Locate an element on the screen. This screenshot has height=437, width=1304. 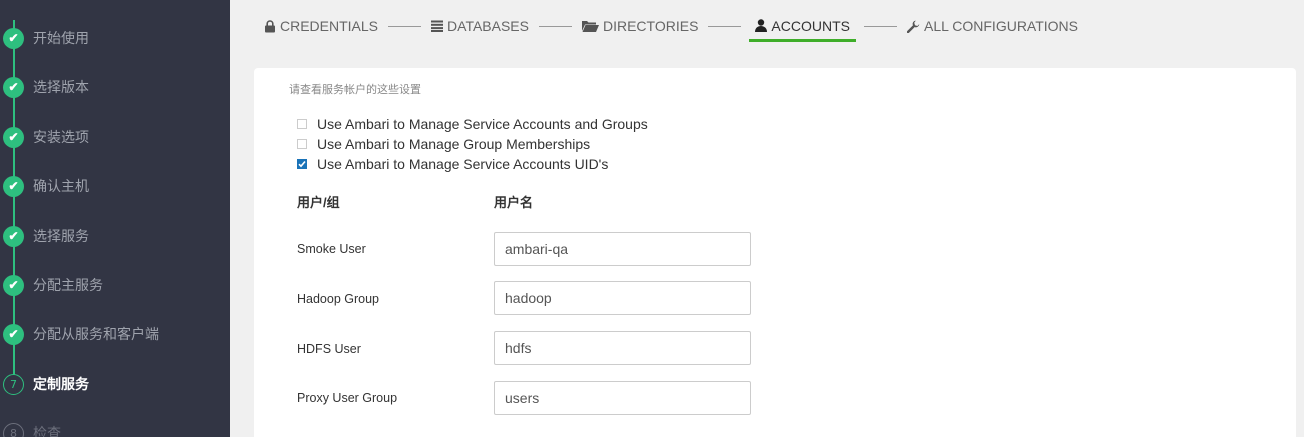
user-icon is located at coordinates (761, 25).